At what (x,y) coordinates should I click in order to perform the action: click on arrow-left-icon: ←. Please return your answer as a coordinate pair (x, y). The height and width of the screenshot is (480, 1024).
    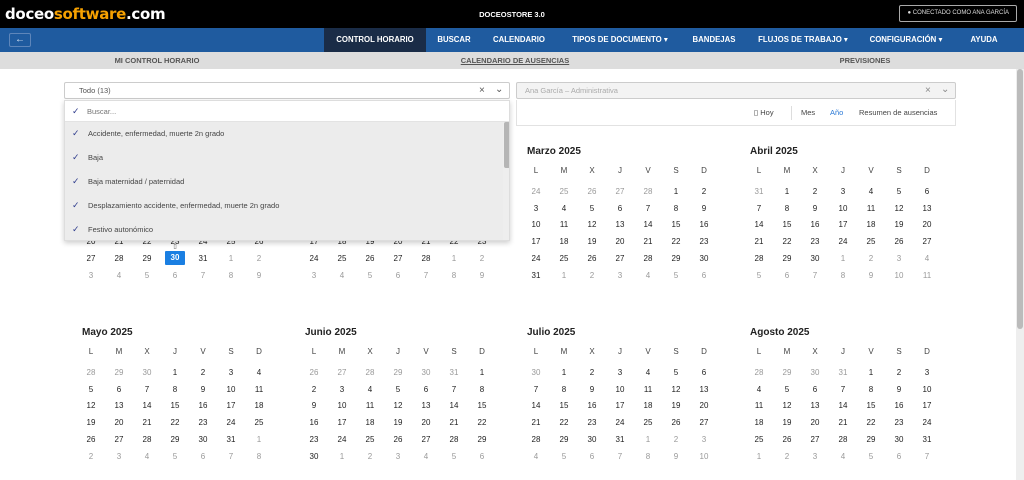
    Looking at the image, I should click on (20, 40).